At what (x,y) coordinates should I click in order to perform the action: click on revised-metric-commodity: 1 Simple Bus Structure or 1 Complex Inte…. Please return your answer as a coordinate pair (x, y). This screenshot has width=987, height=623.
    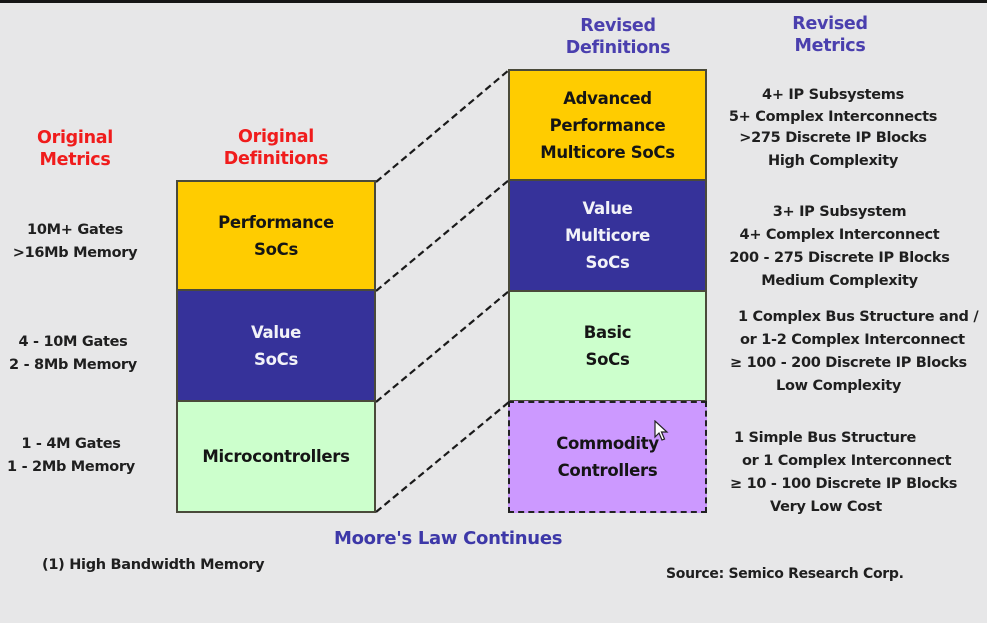
    Looking at the image, I should click on (850, 473).